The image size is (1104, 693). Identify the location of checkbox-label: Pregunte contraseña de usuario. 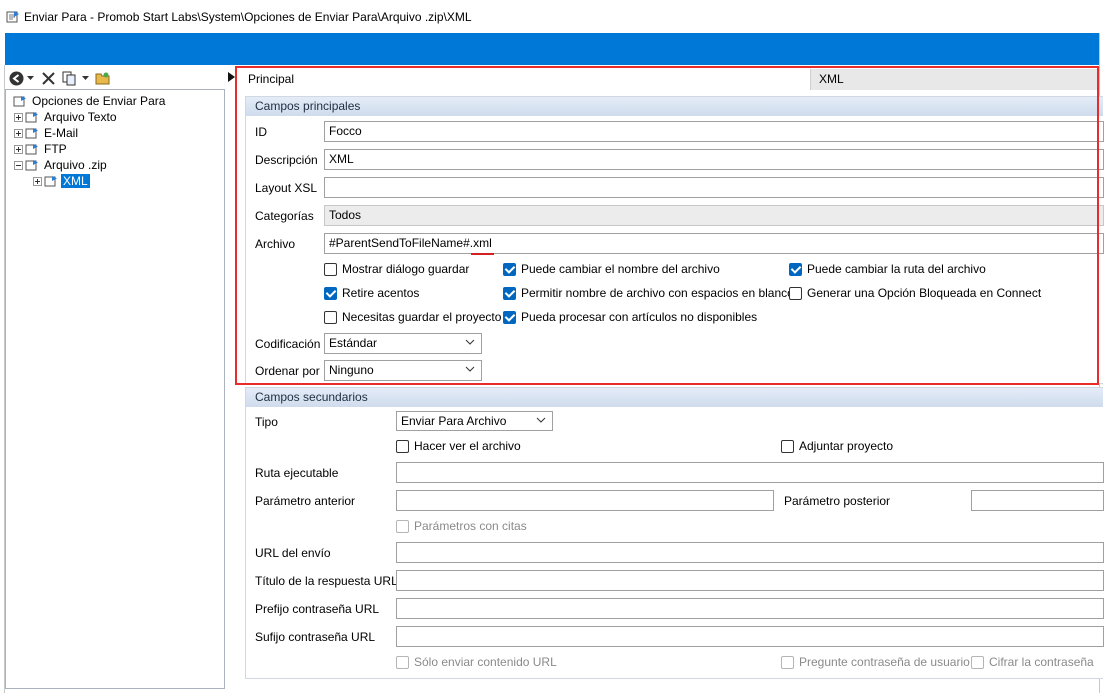
(884, 662).